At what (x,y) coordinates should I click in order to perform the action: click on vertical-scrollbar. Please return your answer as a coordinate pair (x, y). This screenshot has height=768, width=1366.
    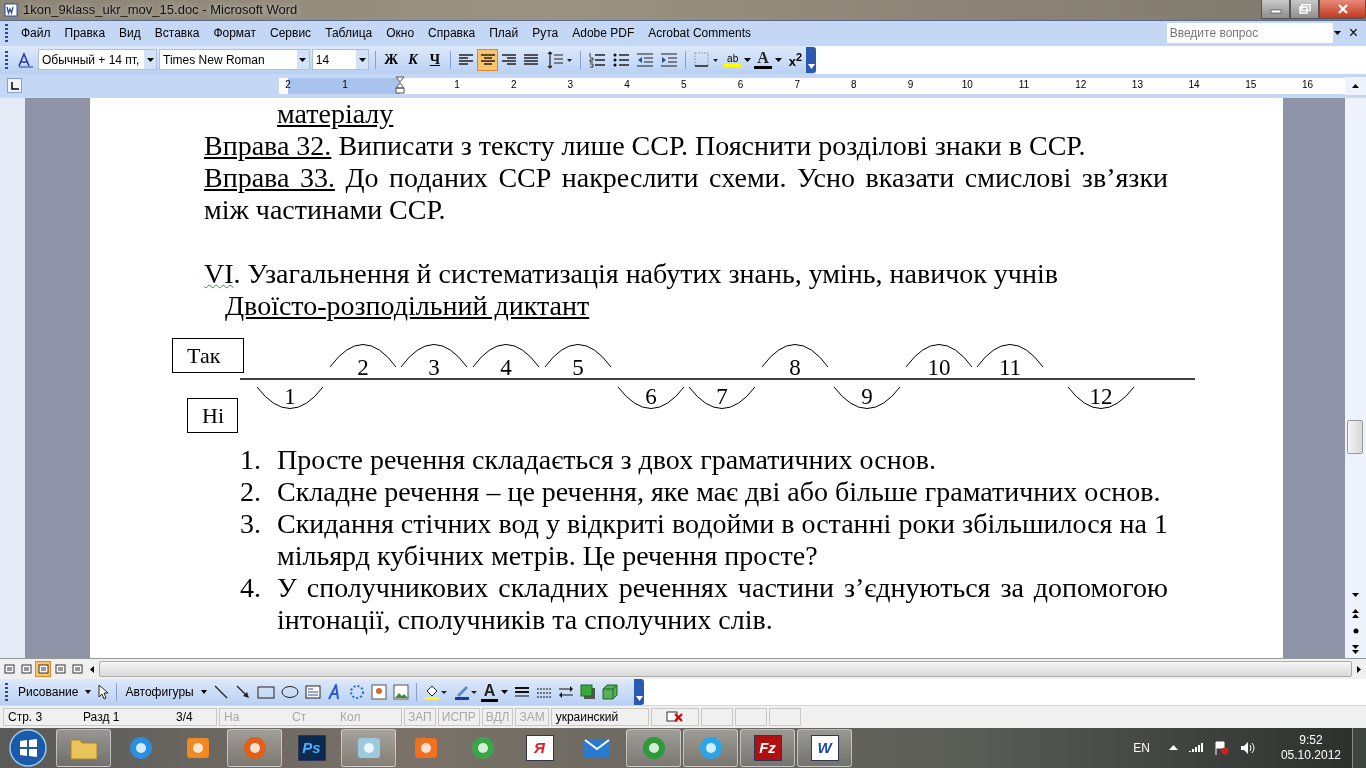
    Looking at the image, I should click on (1355, 378).